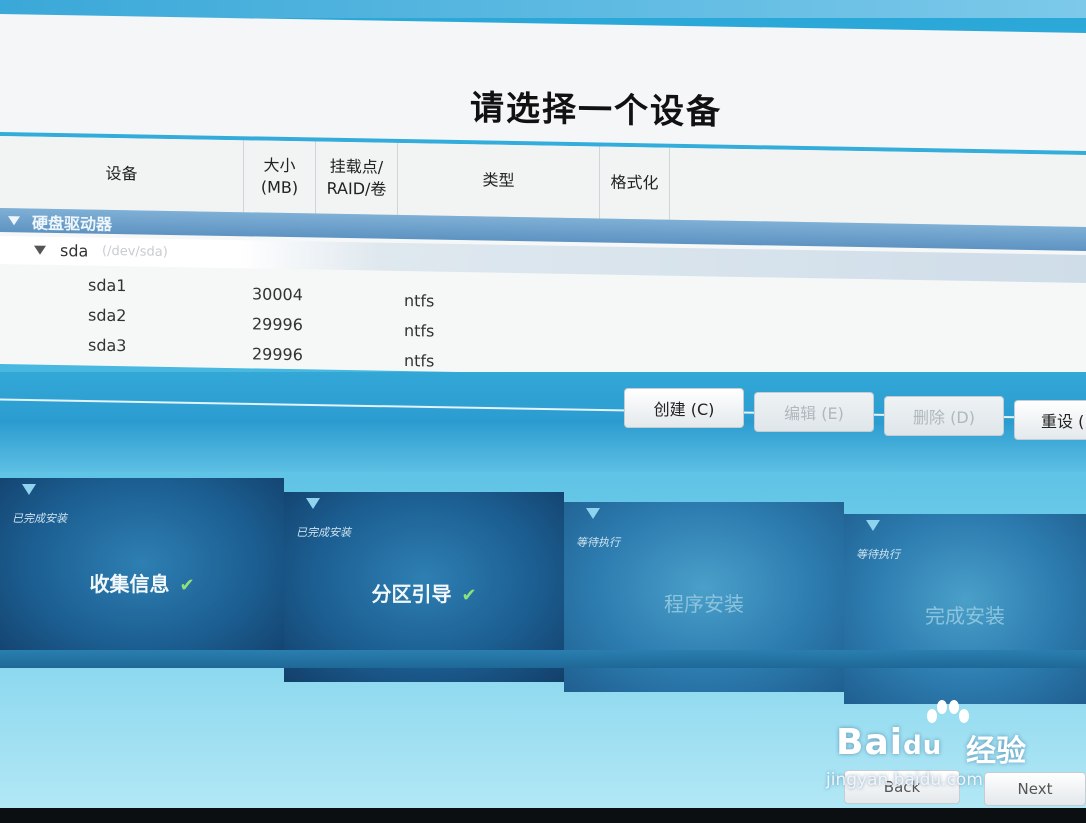  I want to click on partition-name: sda2, so click(107, 315).